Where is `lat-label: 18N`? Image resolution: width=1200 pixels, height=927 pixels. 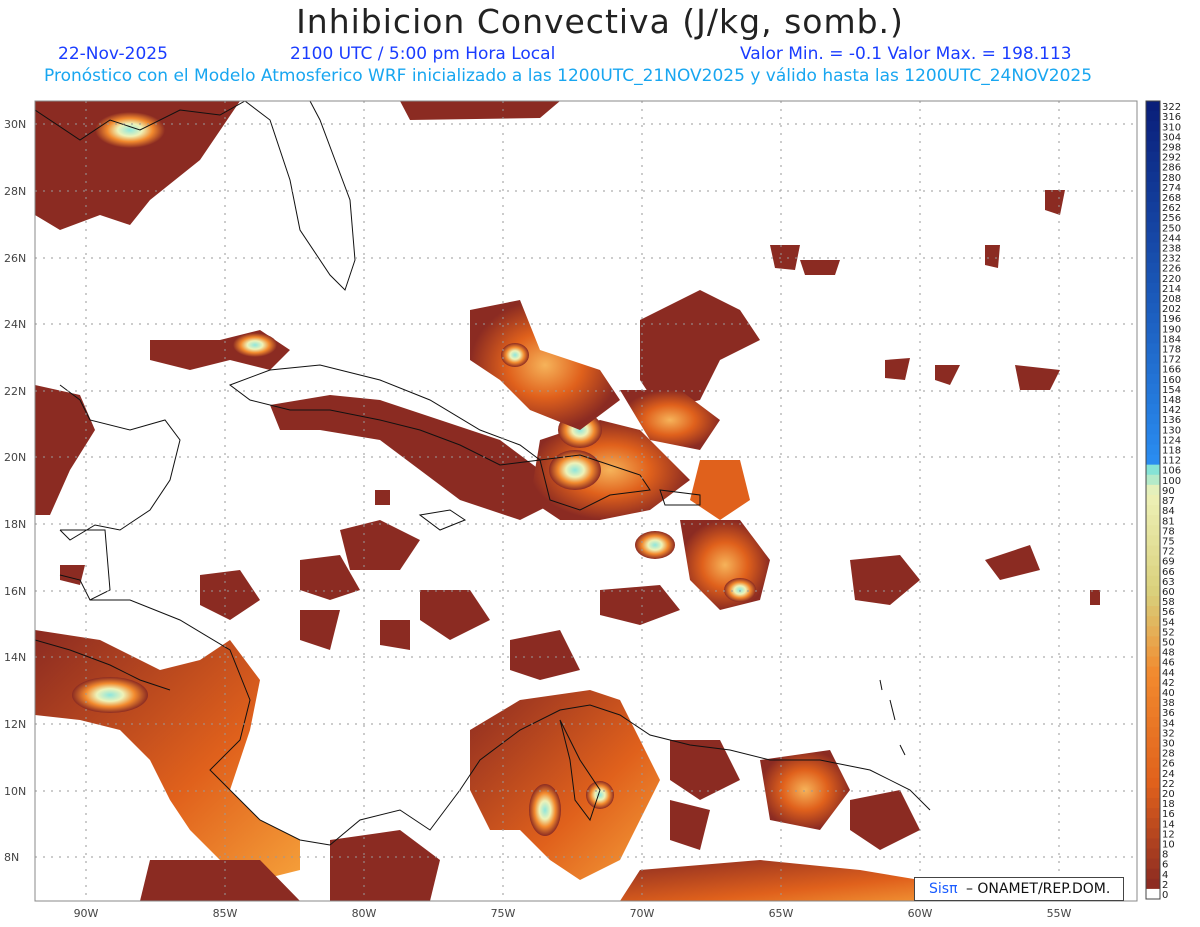 lat-label: 18N is located at coordinates (15, 524).